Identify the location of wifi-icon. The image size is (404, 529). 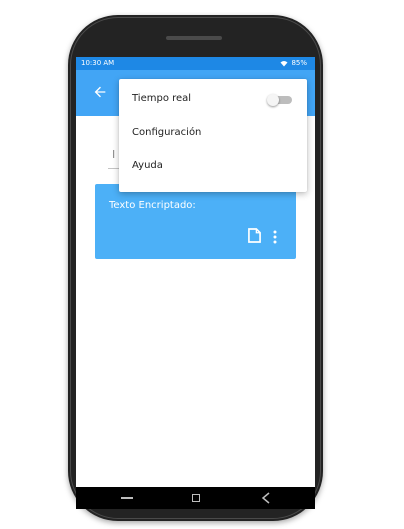
(284, 64).